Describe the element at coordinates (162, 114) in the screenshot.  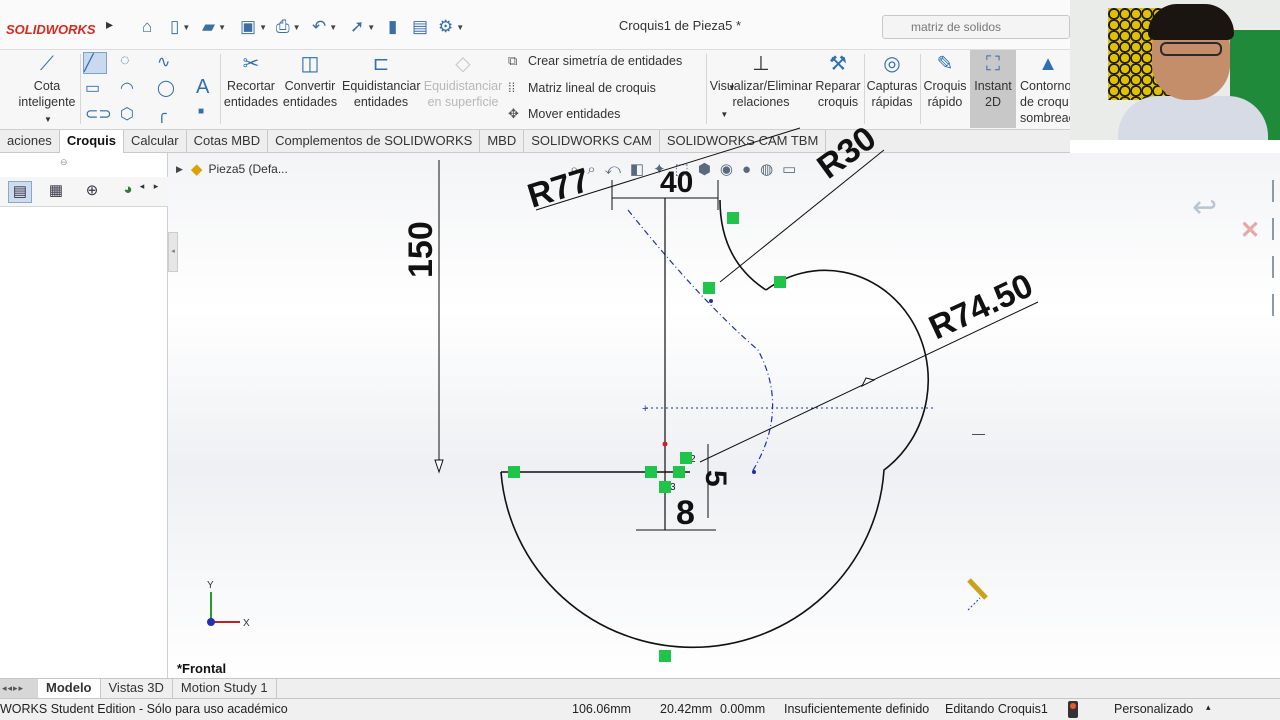
I see `fillet-tool-icon: ╭` at that location.